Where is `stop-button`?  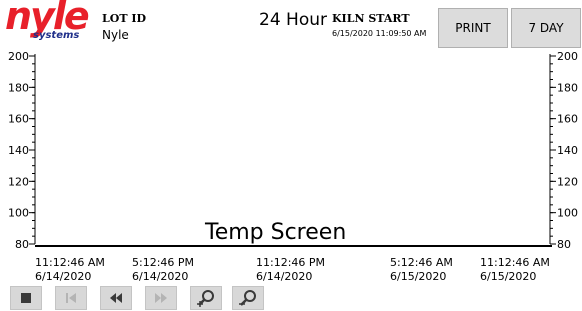 stop-button is located at coordinates (26, 298).